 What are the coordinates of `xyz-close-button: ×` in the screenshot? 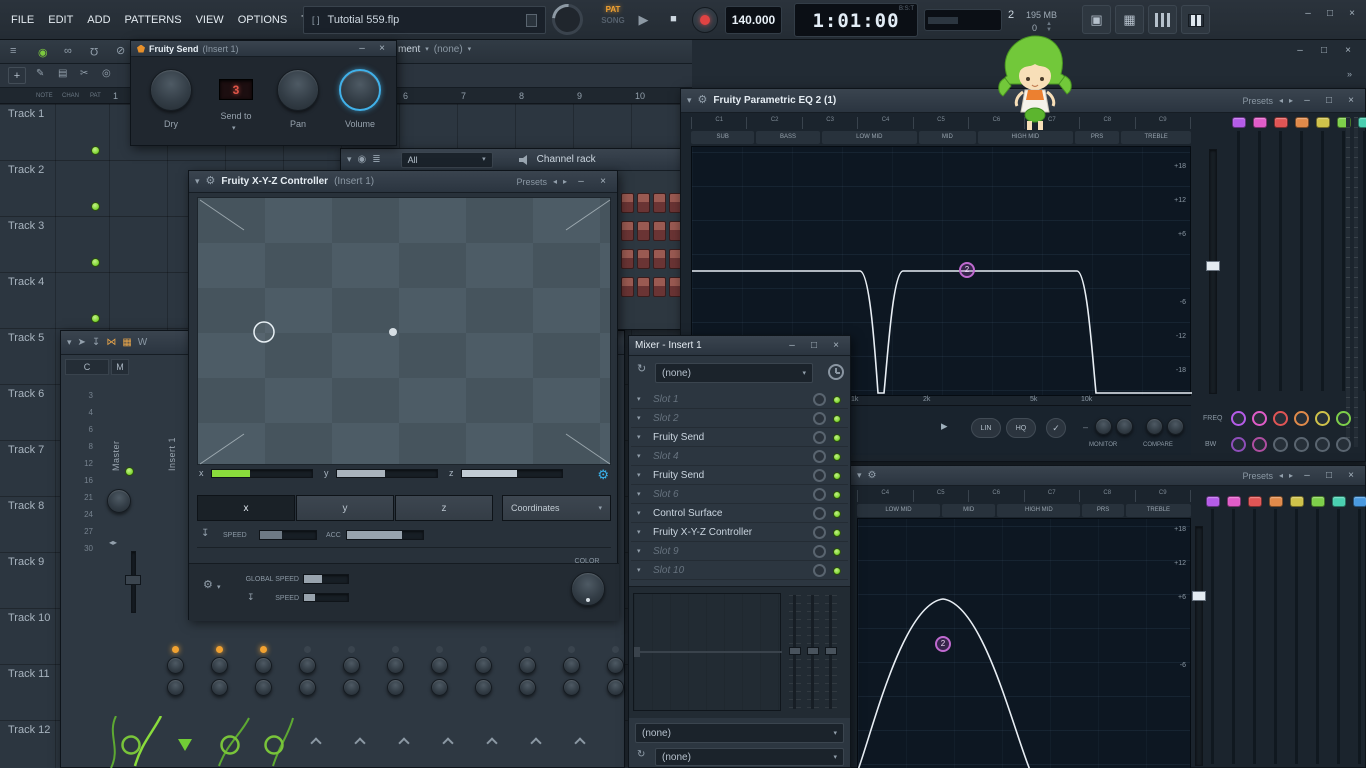 It's located at (603, 181).